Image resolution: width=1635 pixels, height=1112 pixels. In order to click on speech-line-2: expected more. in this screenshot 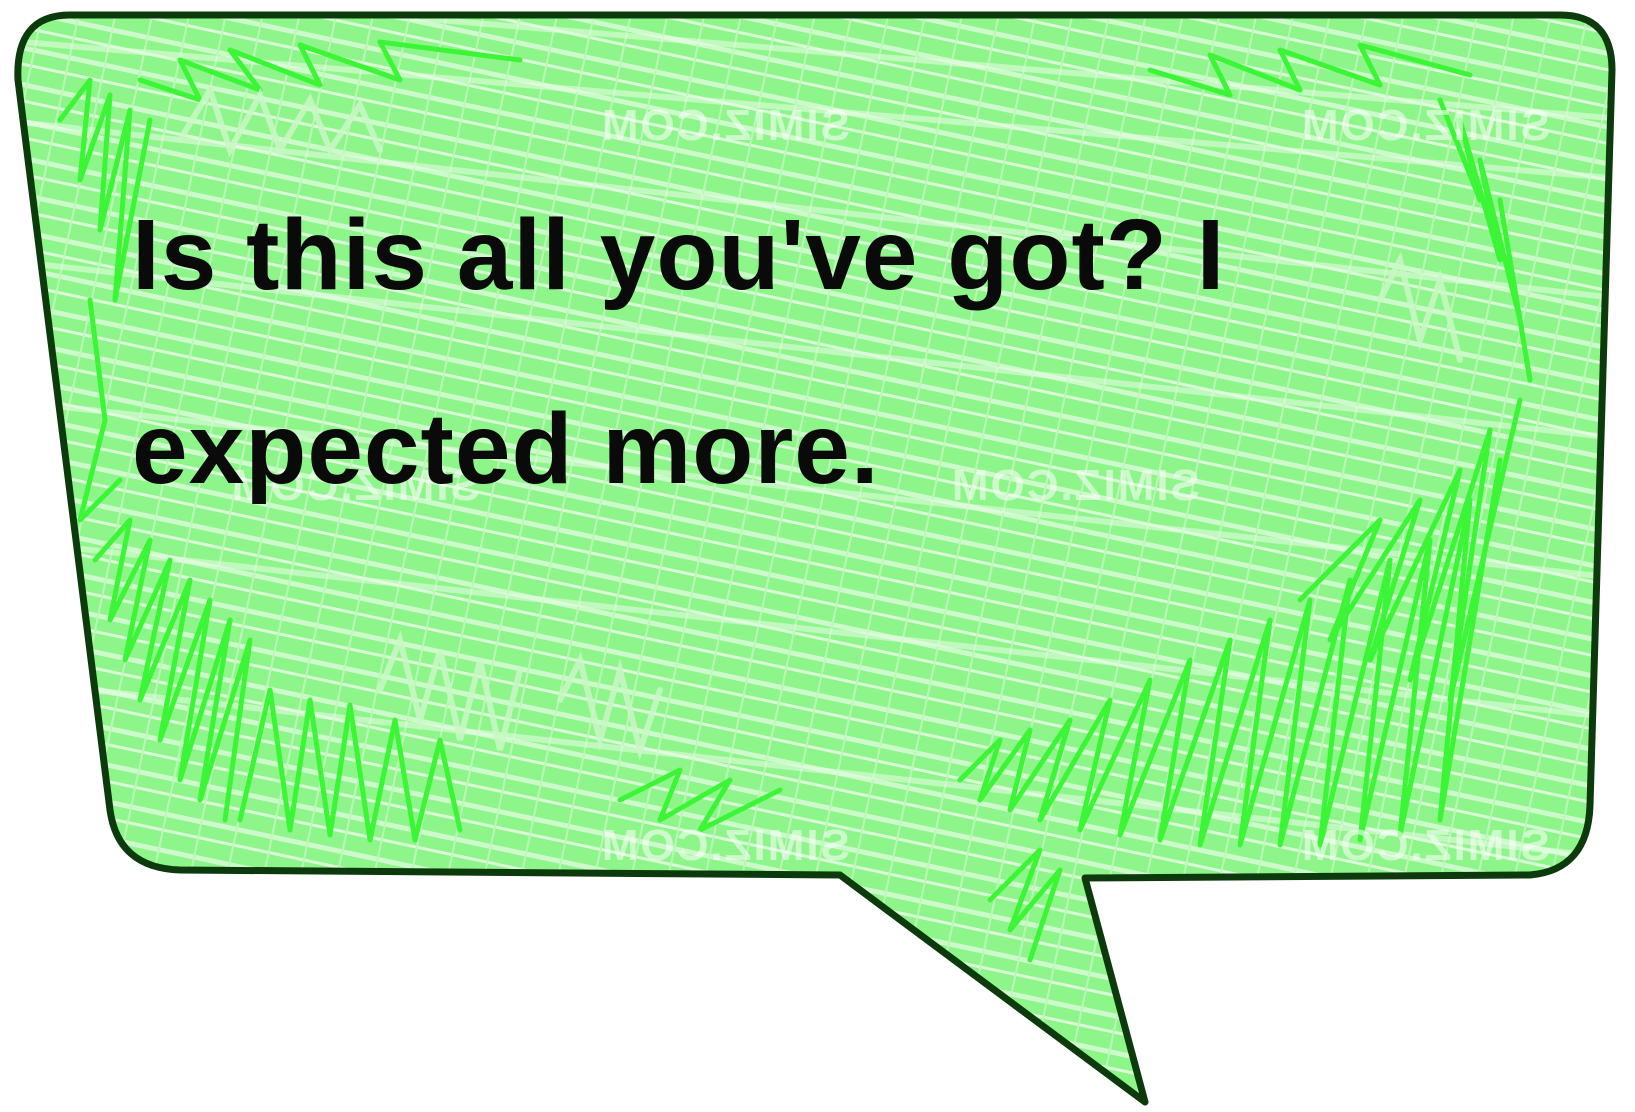, I will do `click(506, 449)`.